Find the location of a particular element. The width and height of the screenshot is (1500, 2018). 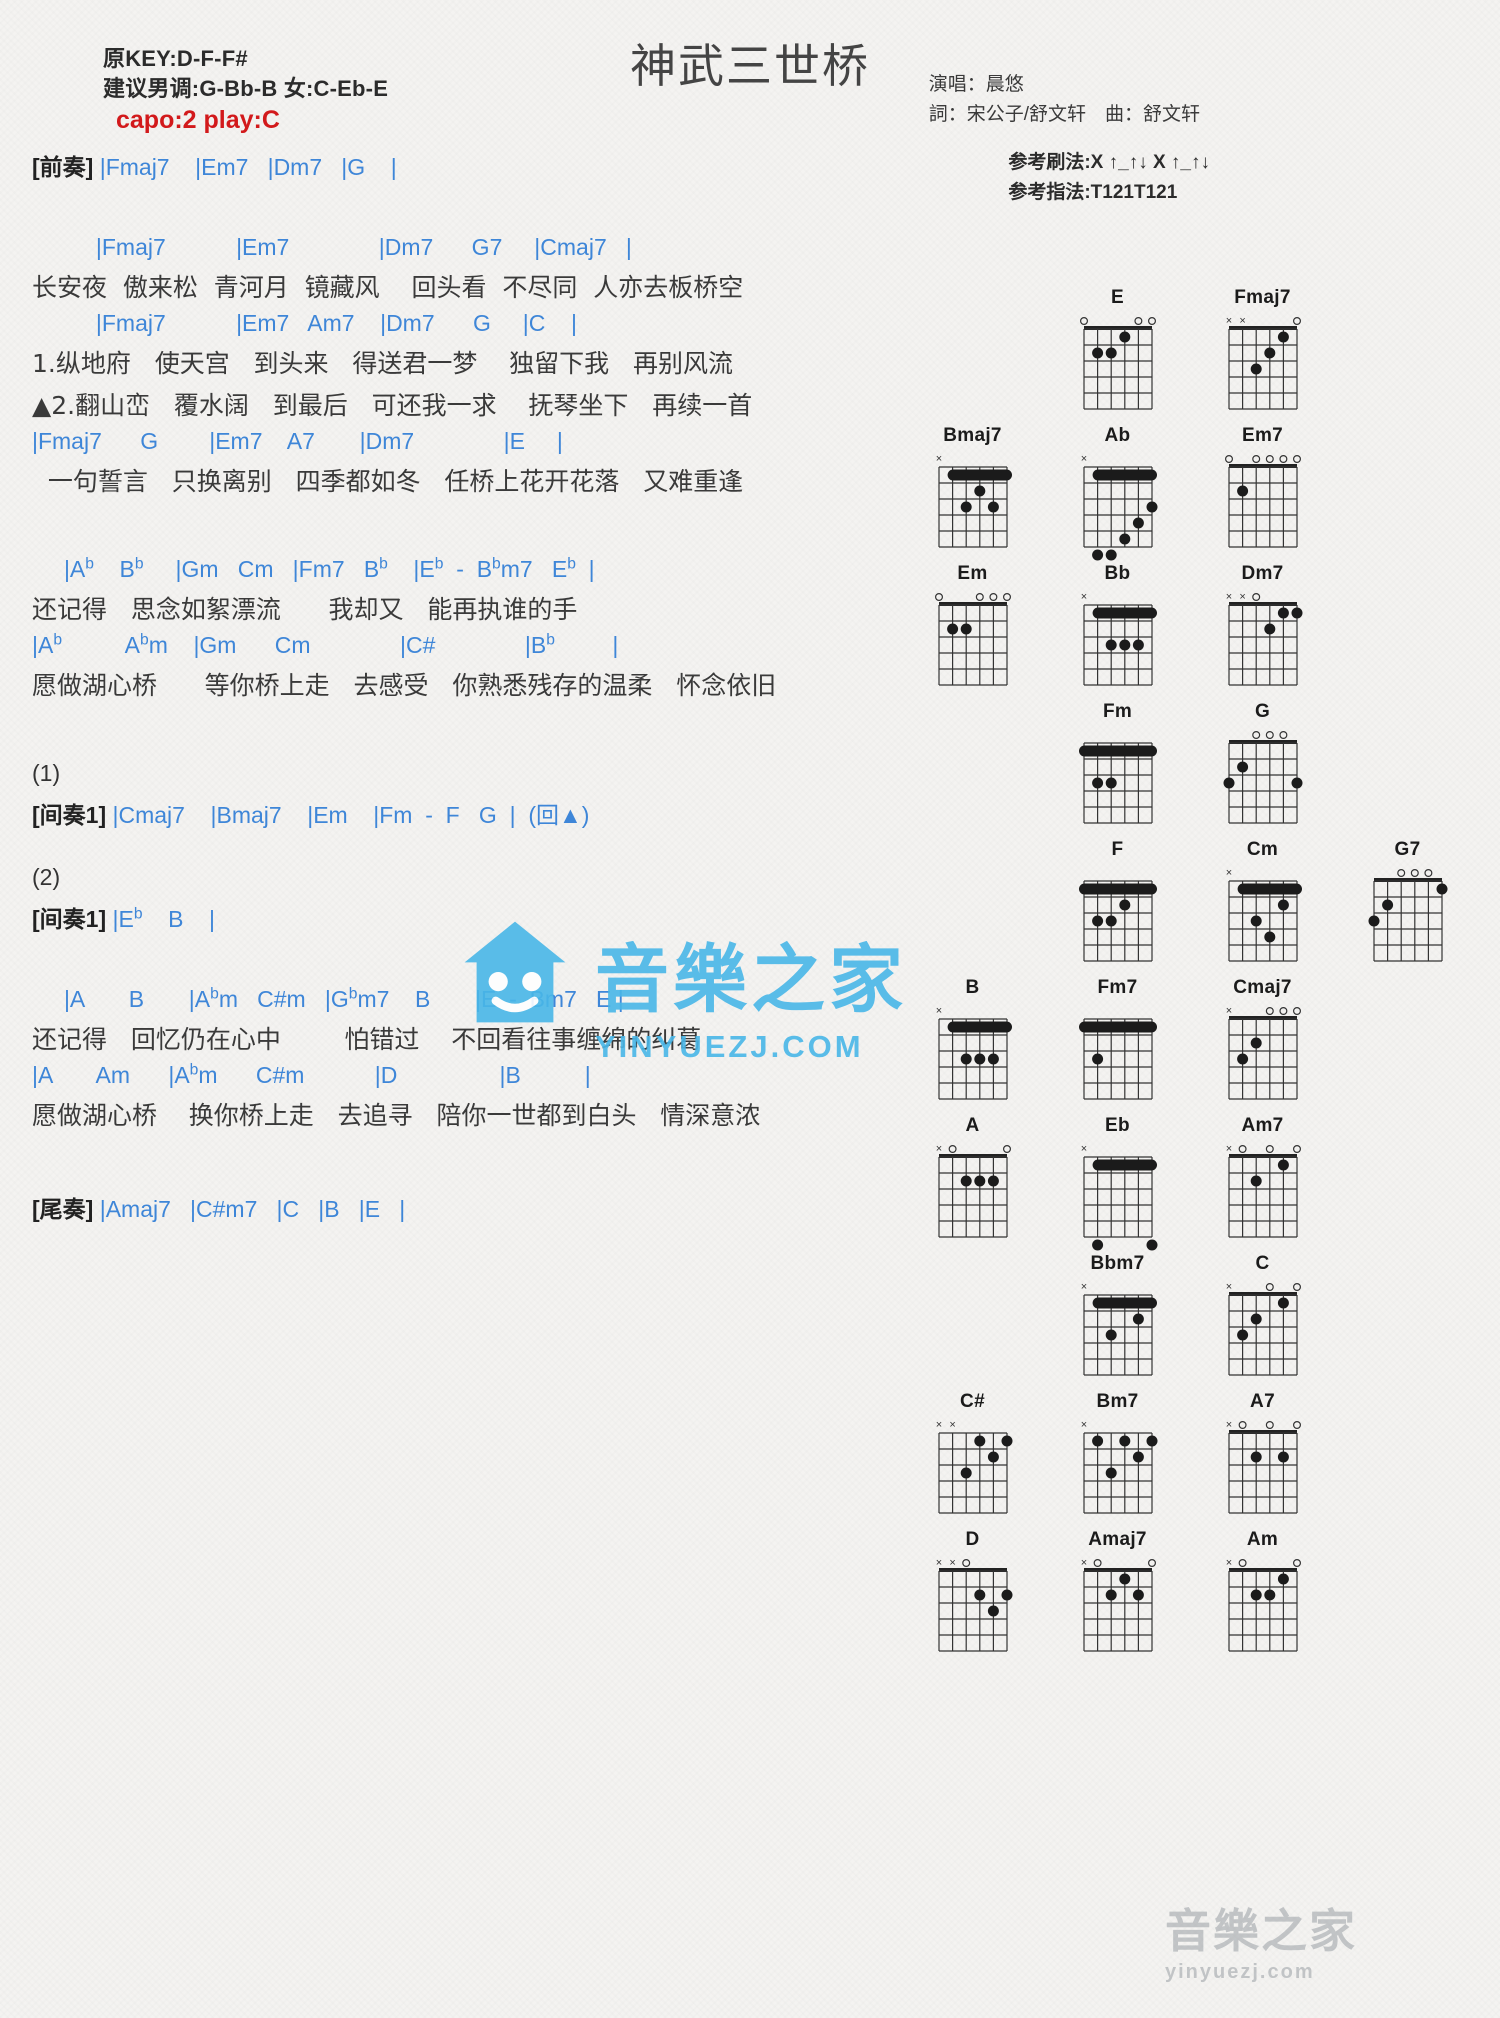

chord-diagram-Em: Em is located at coordinates (972, 630).